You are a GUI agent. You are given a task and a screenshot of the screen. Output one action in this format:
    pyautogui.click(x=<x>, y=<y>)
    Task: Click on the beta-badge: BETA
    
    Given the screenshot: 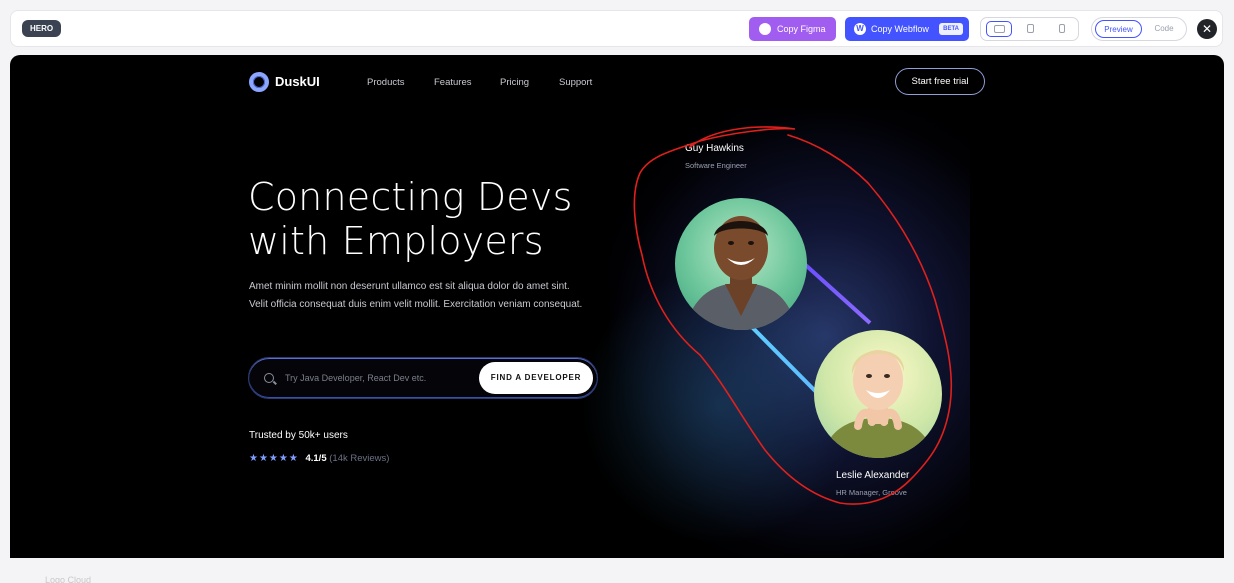 What is the action you would take?
    pyautogui.click(x=951, y=29)
    